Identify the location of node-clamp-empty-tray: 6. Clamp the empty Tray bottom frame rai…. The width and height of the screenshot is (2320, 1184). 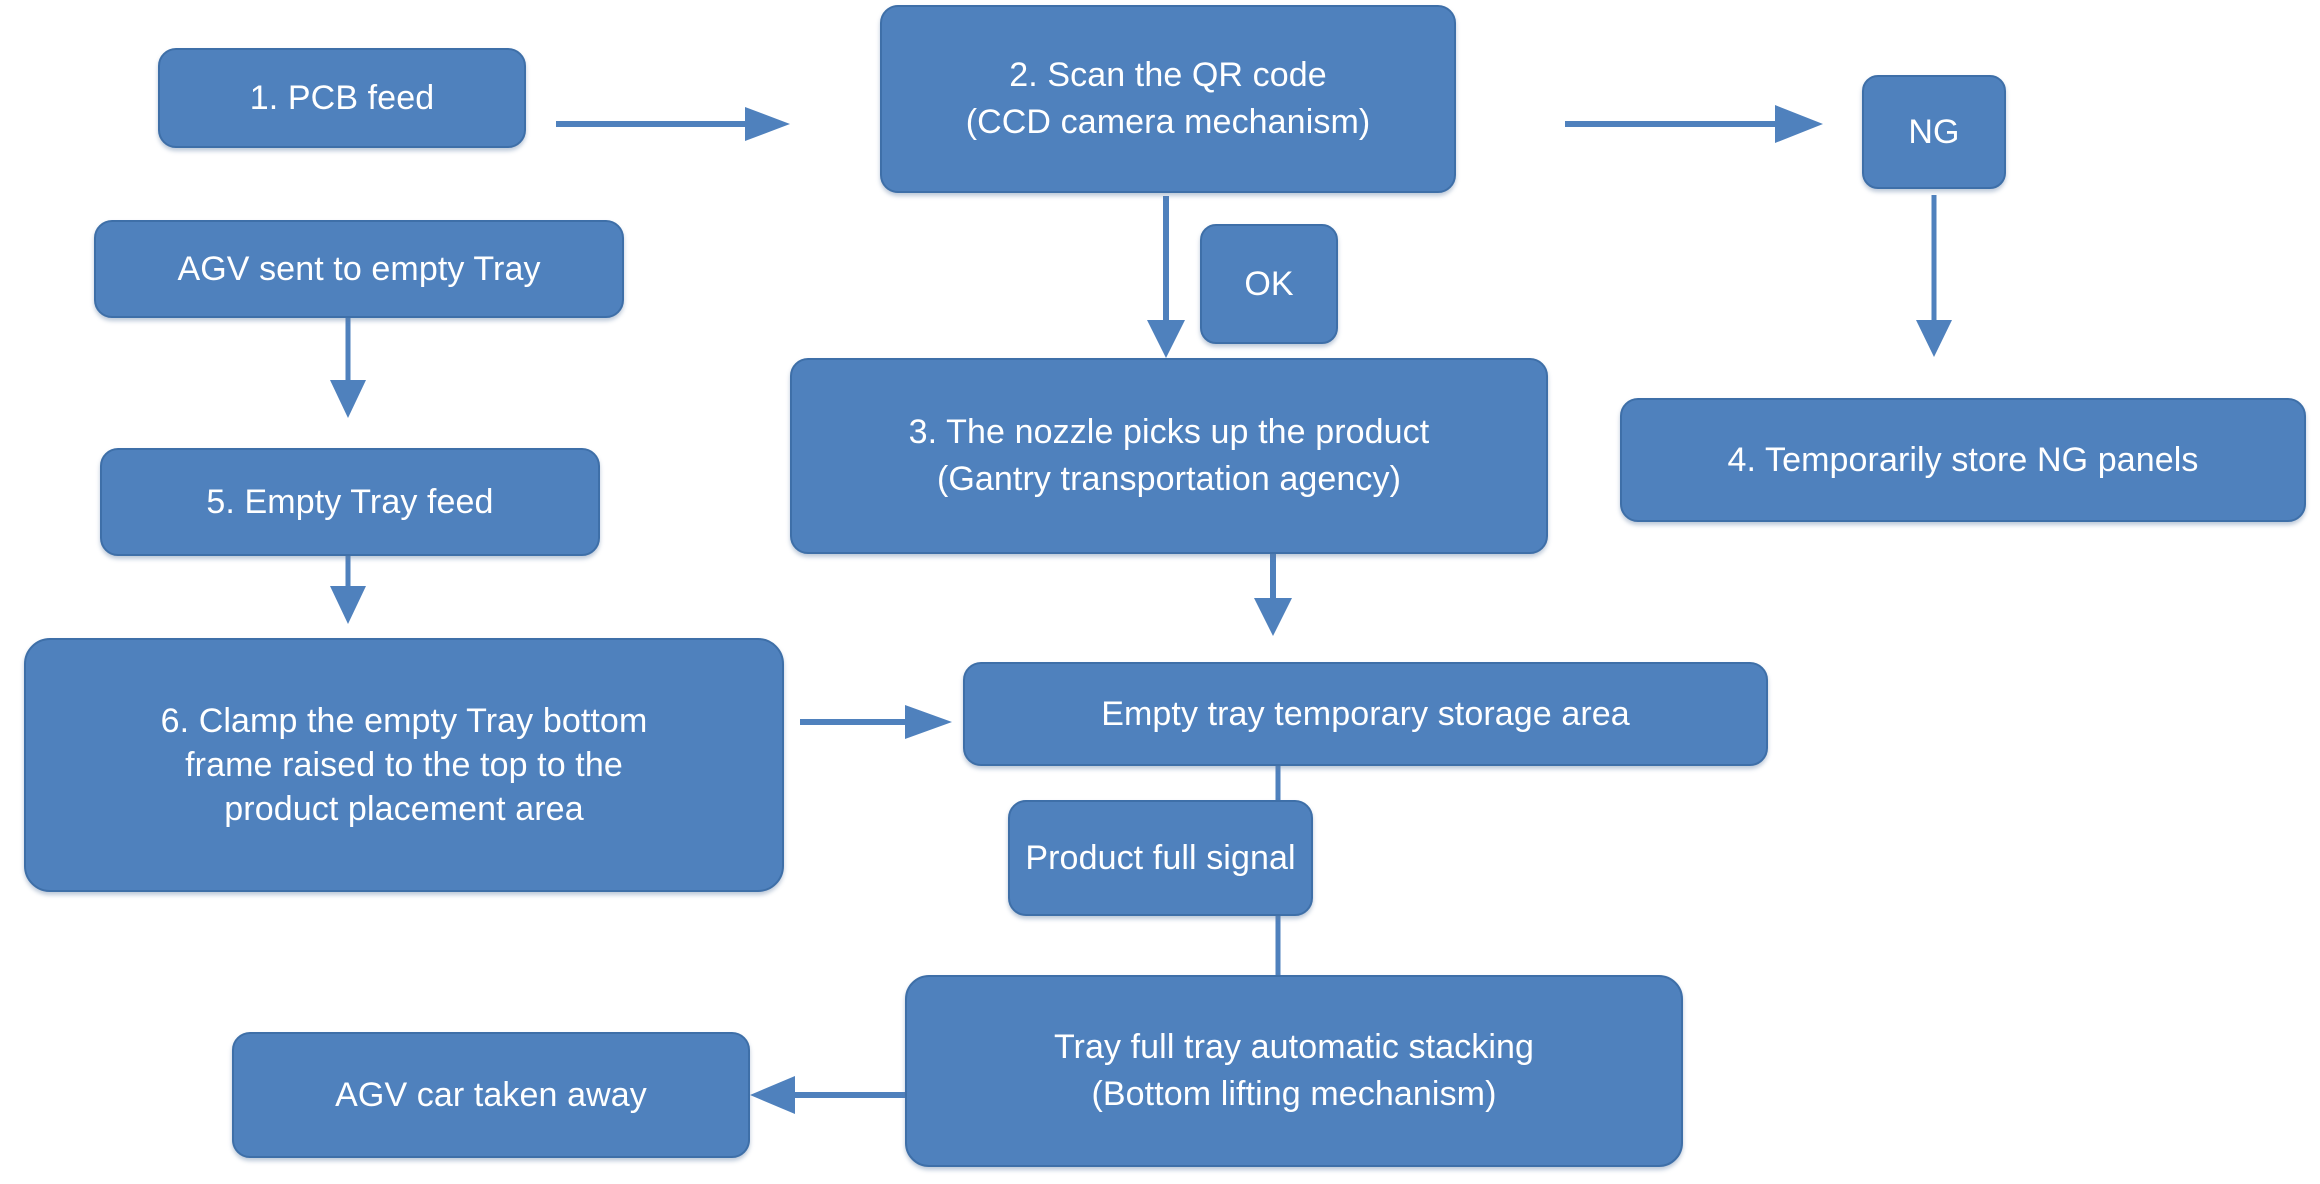
(404, 765).